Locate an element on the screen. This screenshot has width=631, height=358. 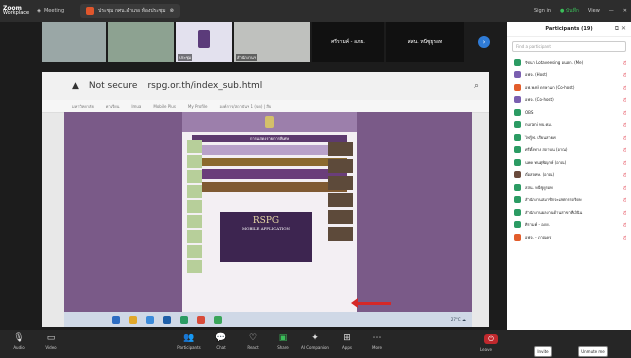
share-label: Share is located at coordinates (283, 347).